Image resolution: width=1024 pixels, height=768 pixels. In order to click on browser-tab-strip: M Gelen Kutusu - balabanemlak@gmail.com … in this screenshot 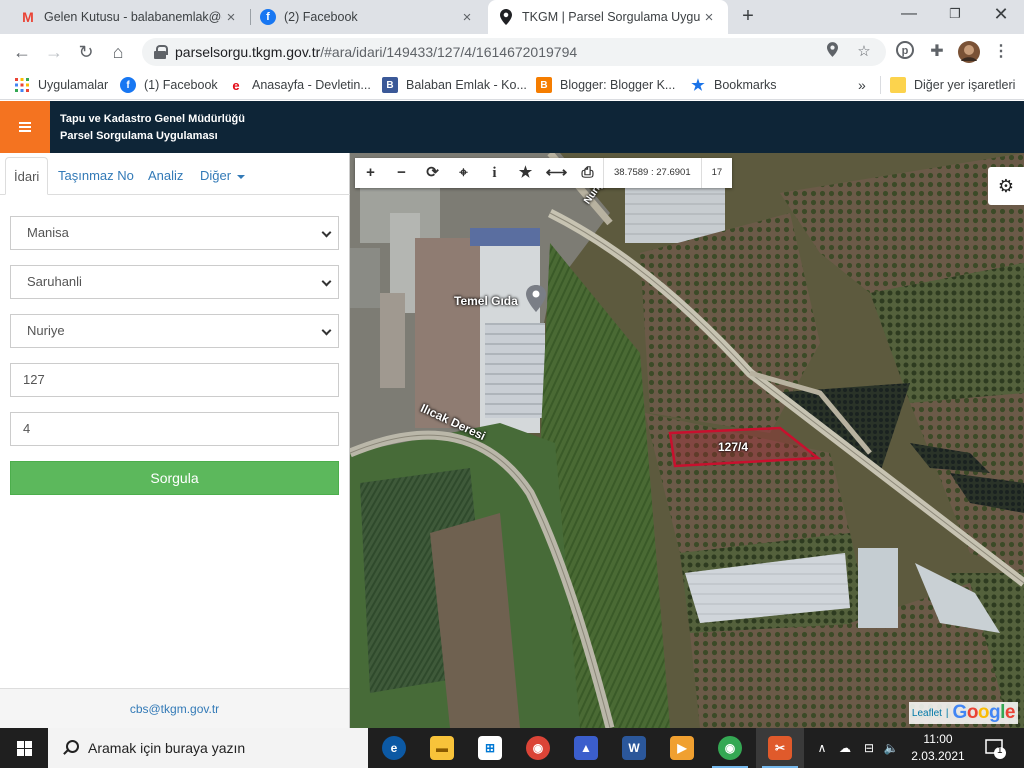, I will do `click(512, 17)`.